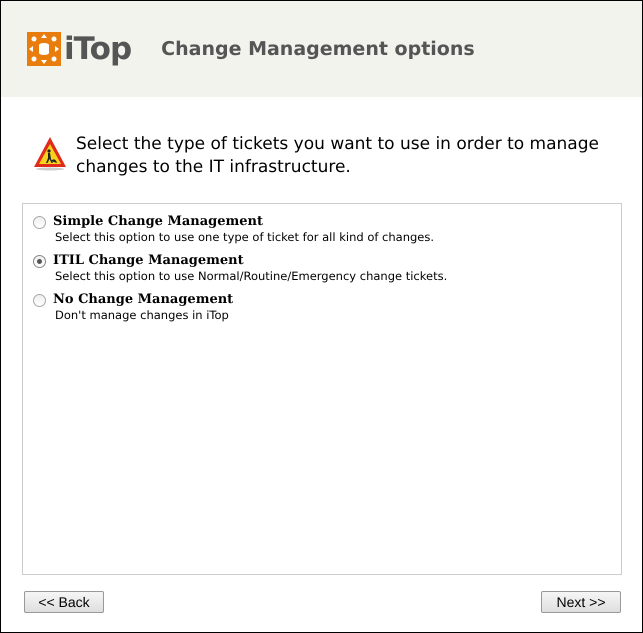 Image resolution: width=643 pixels, height=633 pixels. What do you see at coordinates (44, 49) in the screenshot?
I see `logo-icon` at bounding box center [44, 49].